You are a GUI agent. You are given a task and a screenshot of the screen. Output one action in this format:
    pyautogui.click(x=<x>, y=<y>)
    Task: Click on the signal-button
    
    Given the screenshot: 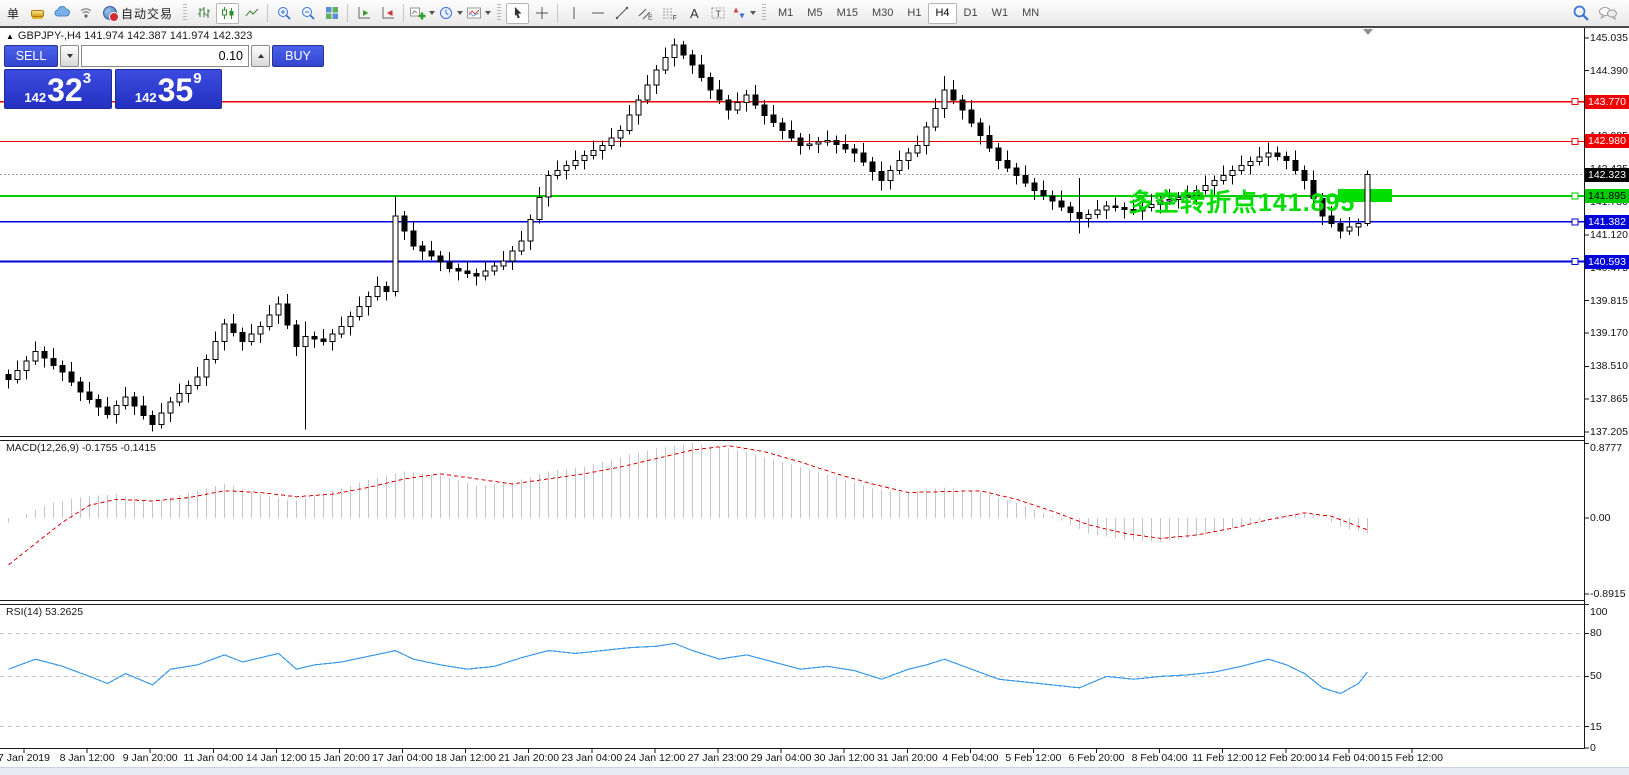 What is the action you would take?
    pyautogui.click(x=85, y=13)
    